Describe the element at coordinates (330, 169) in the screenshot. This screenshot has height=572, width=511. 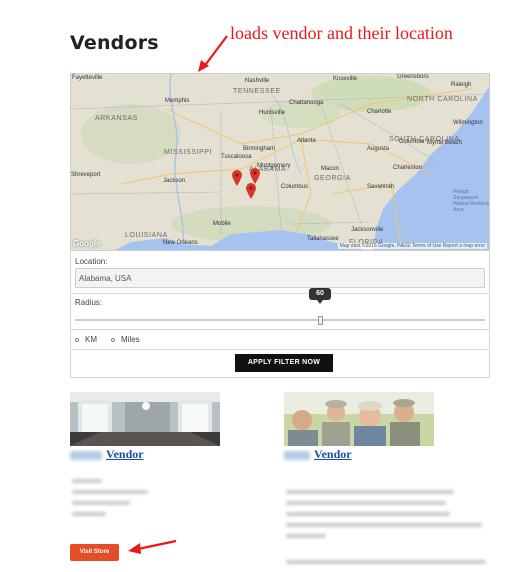
I see `map-city-label: Macon` at that location.